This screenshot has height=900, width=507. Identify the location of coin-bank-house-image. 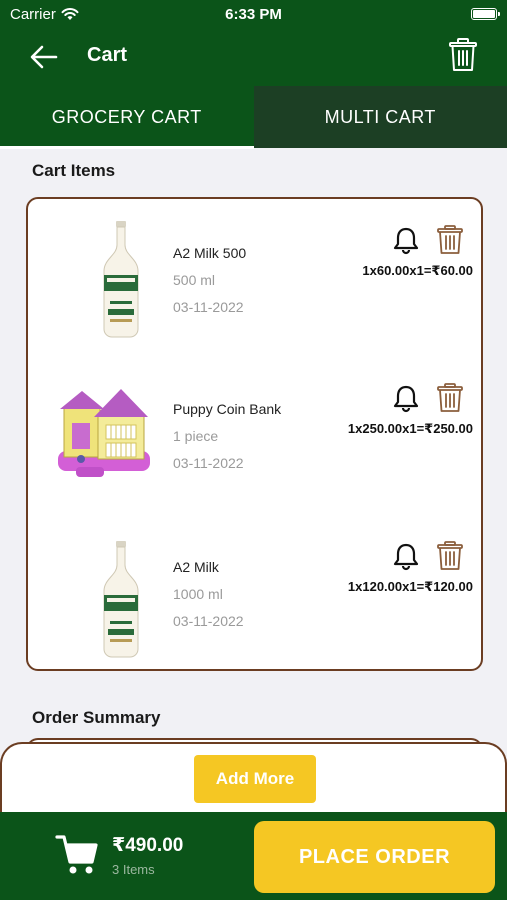
(104, 433).